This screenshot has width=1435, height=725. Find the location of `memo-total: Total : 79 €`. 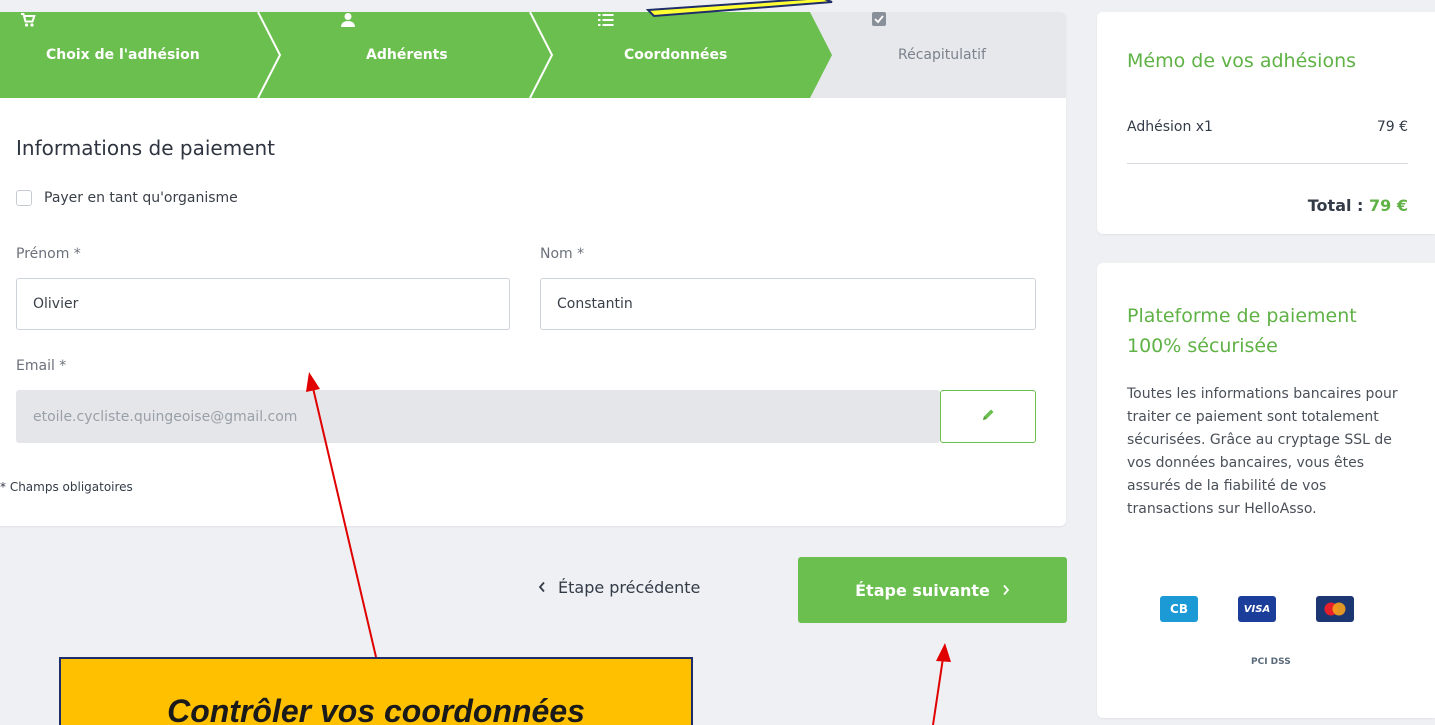

memo-total: Total : 79 € is located at coordinates (1358, 205).